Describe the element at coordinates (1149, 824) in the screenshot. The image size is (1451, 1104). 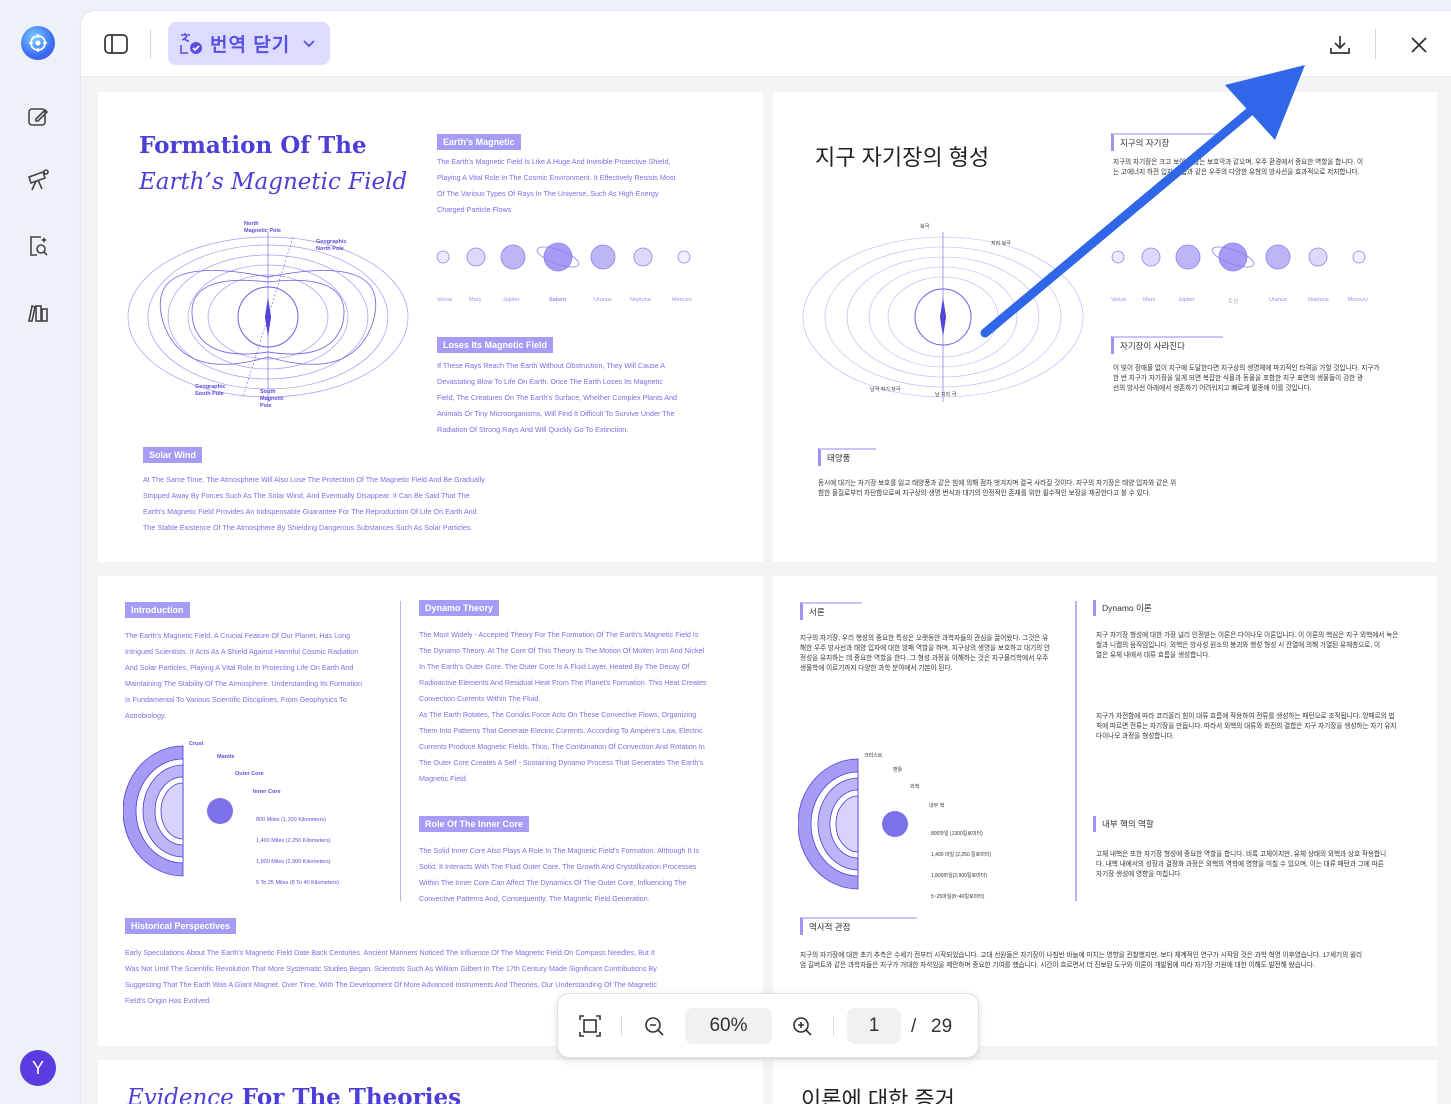
I see `section-tag: 내부 핵의 역할` at that location.